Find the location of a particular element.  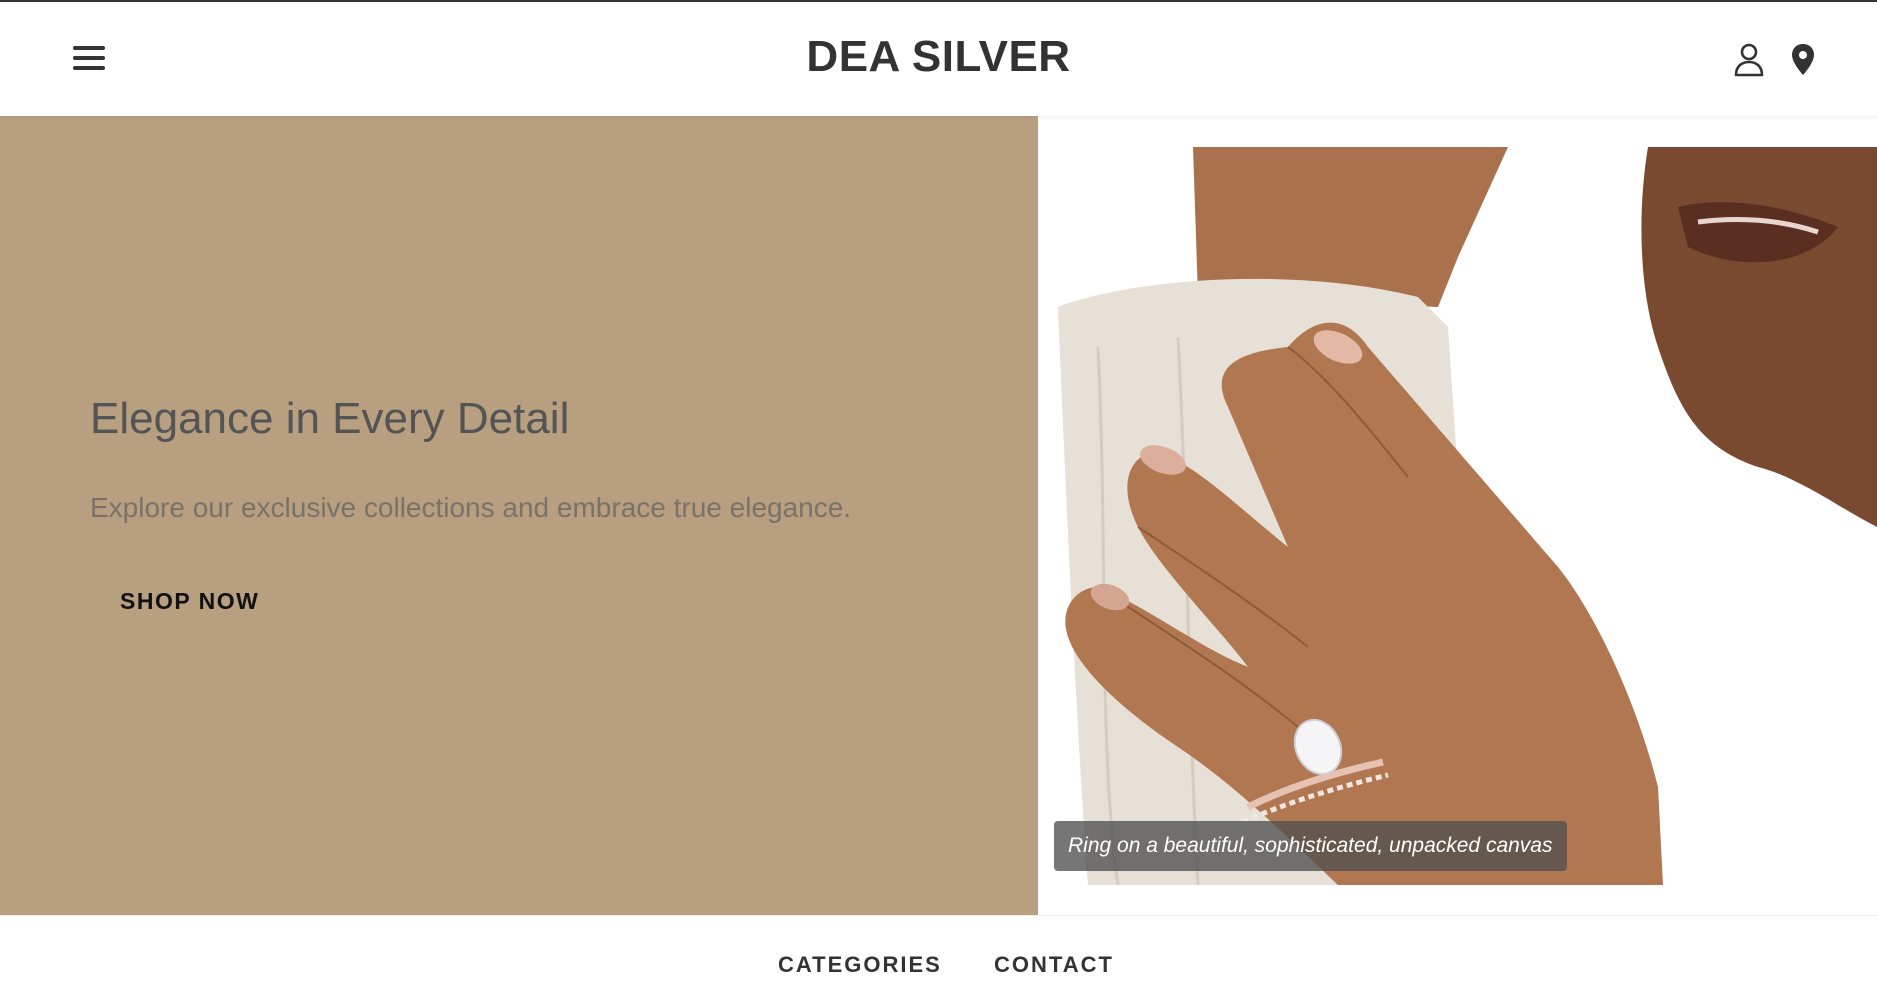

brand-name: DEA SILVER is located at coordinates (938, 56).